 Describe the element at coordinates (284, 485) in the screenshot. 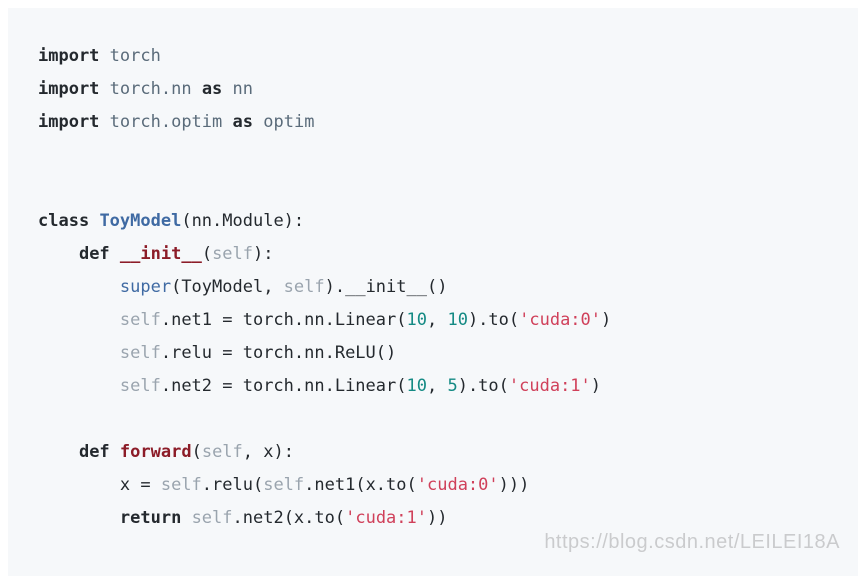

I see `code-line-14: x = self.relu(self.net1(x.to('cuda:0')))` at that location.